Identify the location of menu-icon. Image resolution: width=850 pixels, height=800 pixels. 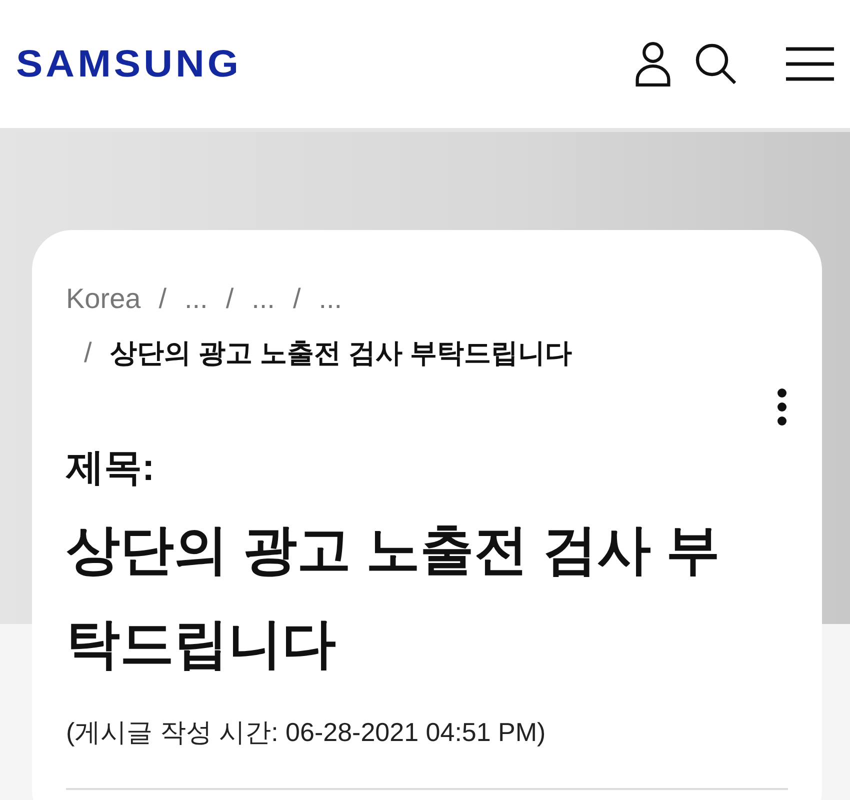
(810, 64).